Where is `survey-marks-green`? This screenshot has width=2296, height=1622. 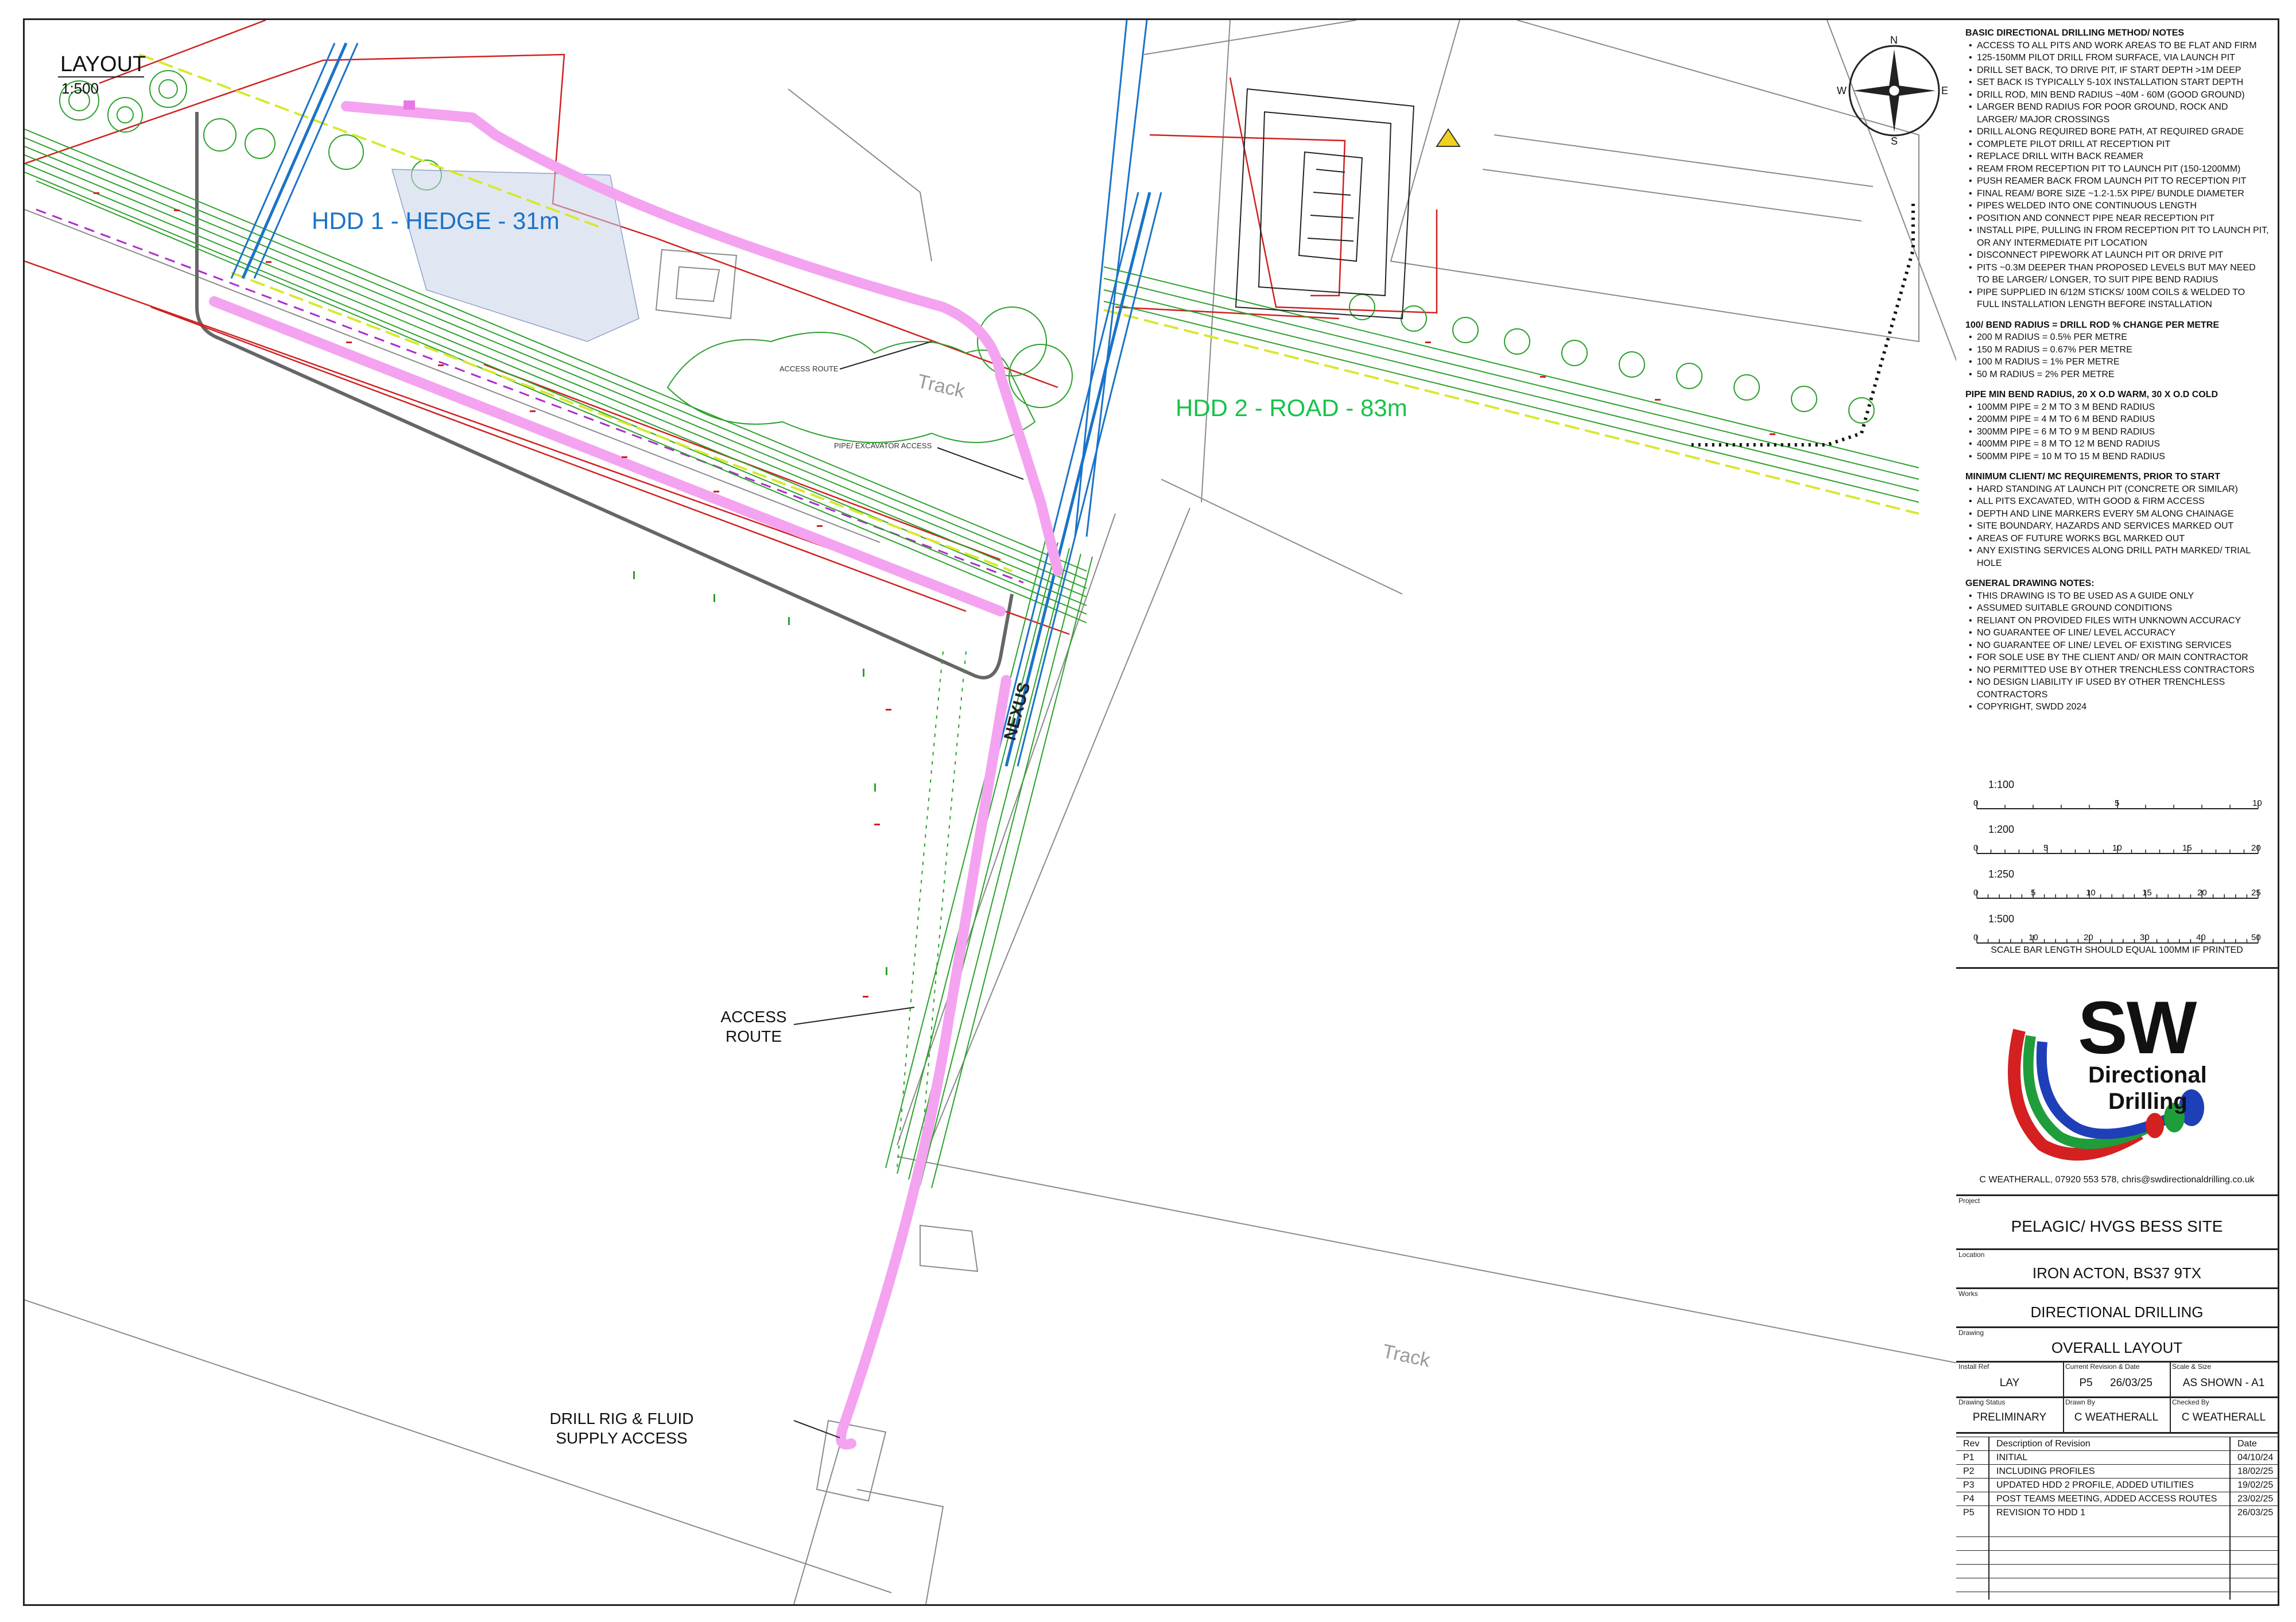 survey-marks-green is located at coordinates (760, 773).